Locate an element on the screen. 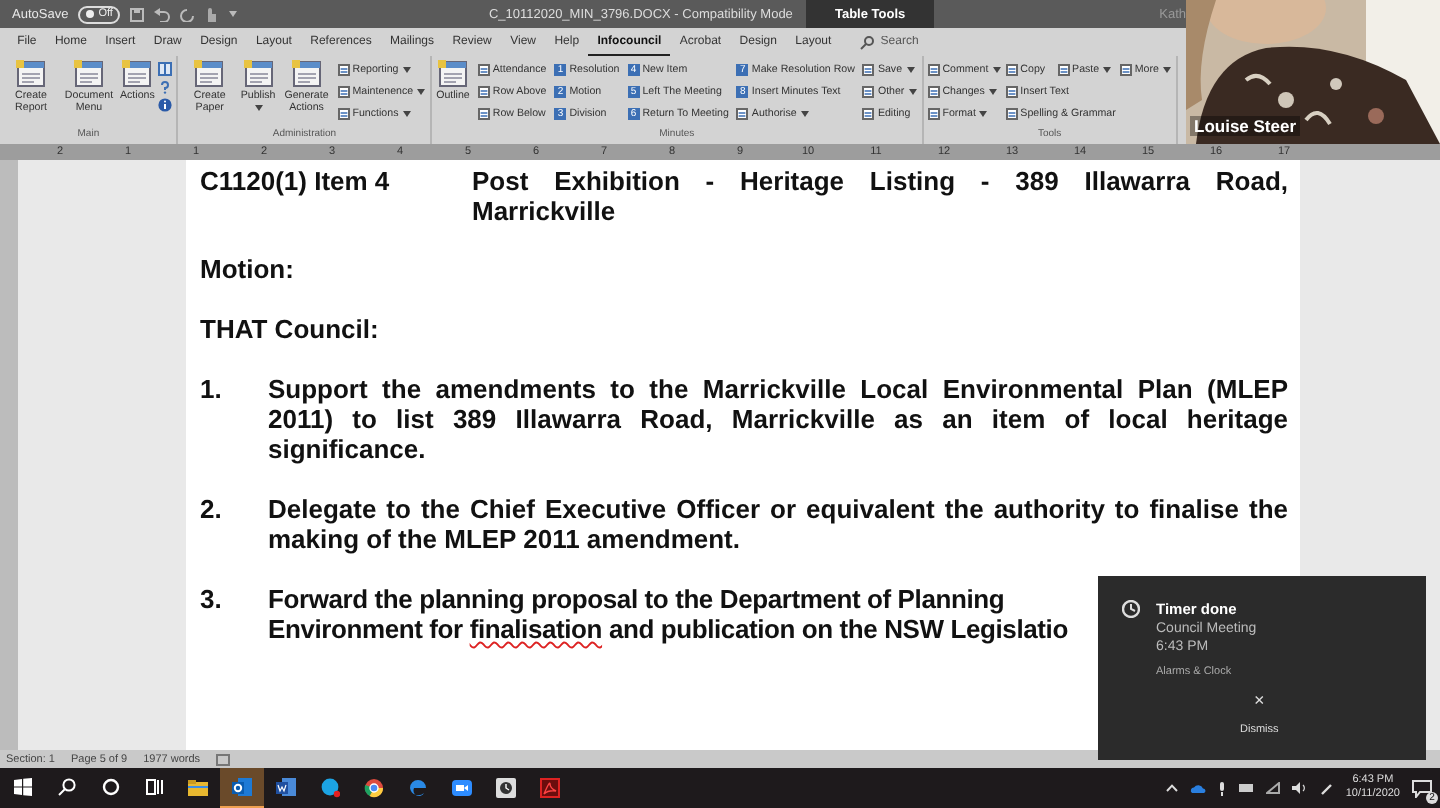  resolution-text: Support the amendments to the Marrickville Local Environmental Plan (MLEP 2011) to list 389 Illawarra Road, Marrickville as an item of local heritage significance. is located at coordinates (778, 419).